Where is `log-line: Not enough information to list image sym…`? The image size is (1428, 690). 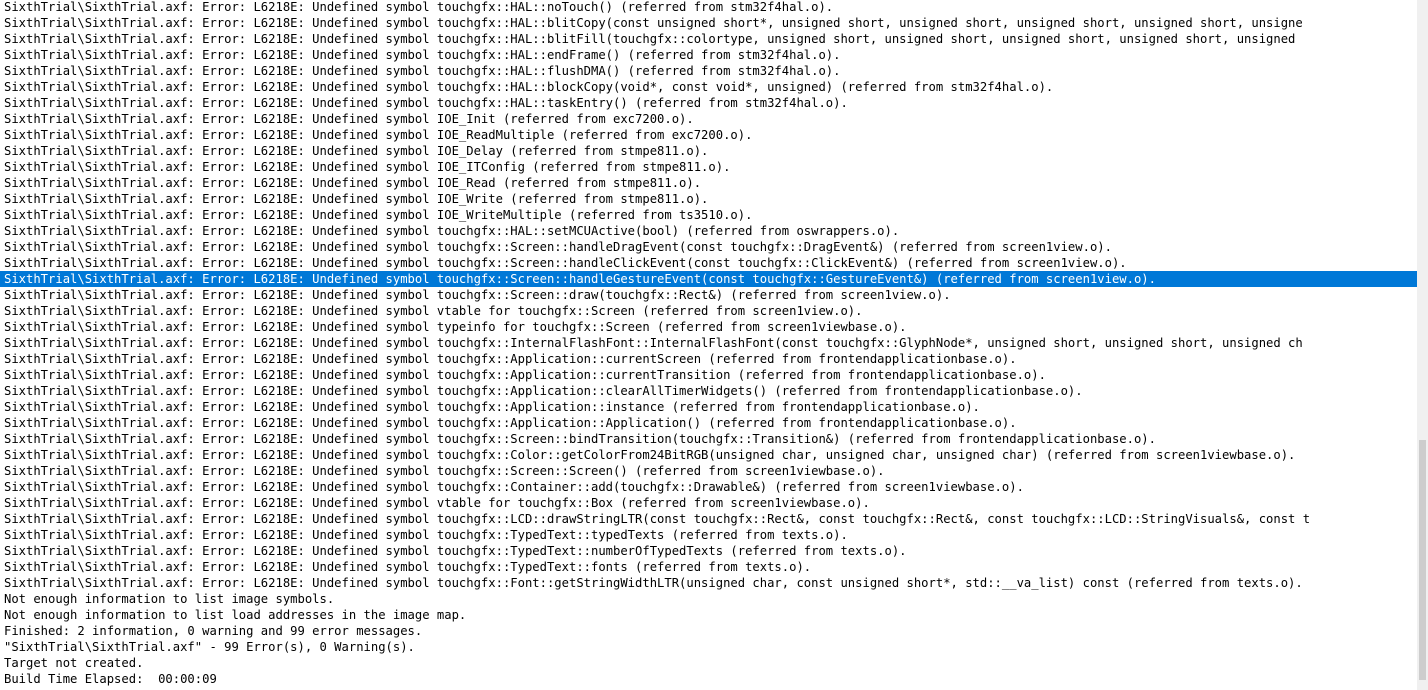
log-line: Not enough information to list image sym… is located at coordinates (708, 599).